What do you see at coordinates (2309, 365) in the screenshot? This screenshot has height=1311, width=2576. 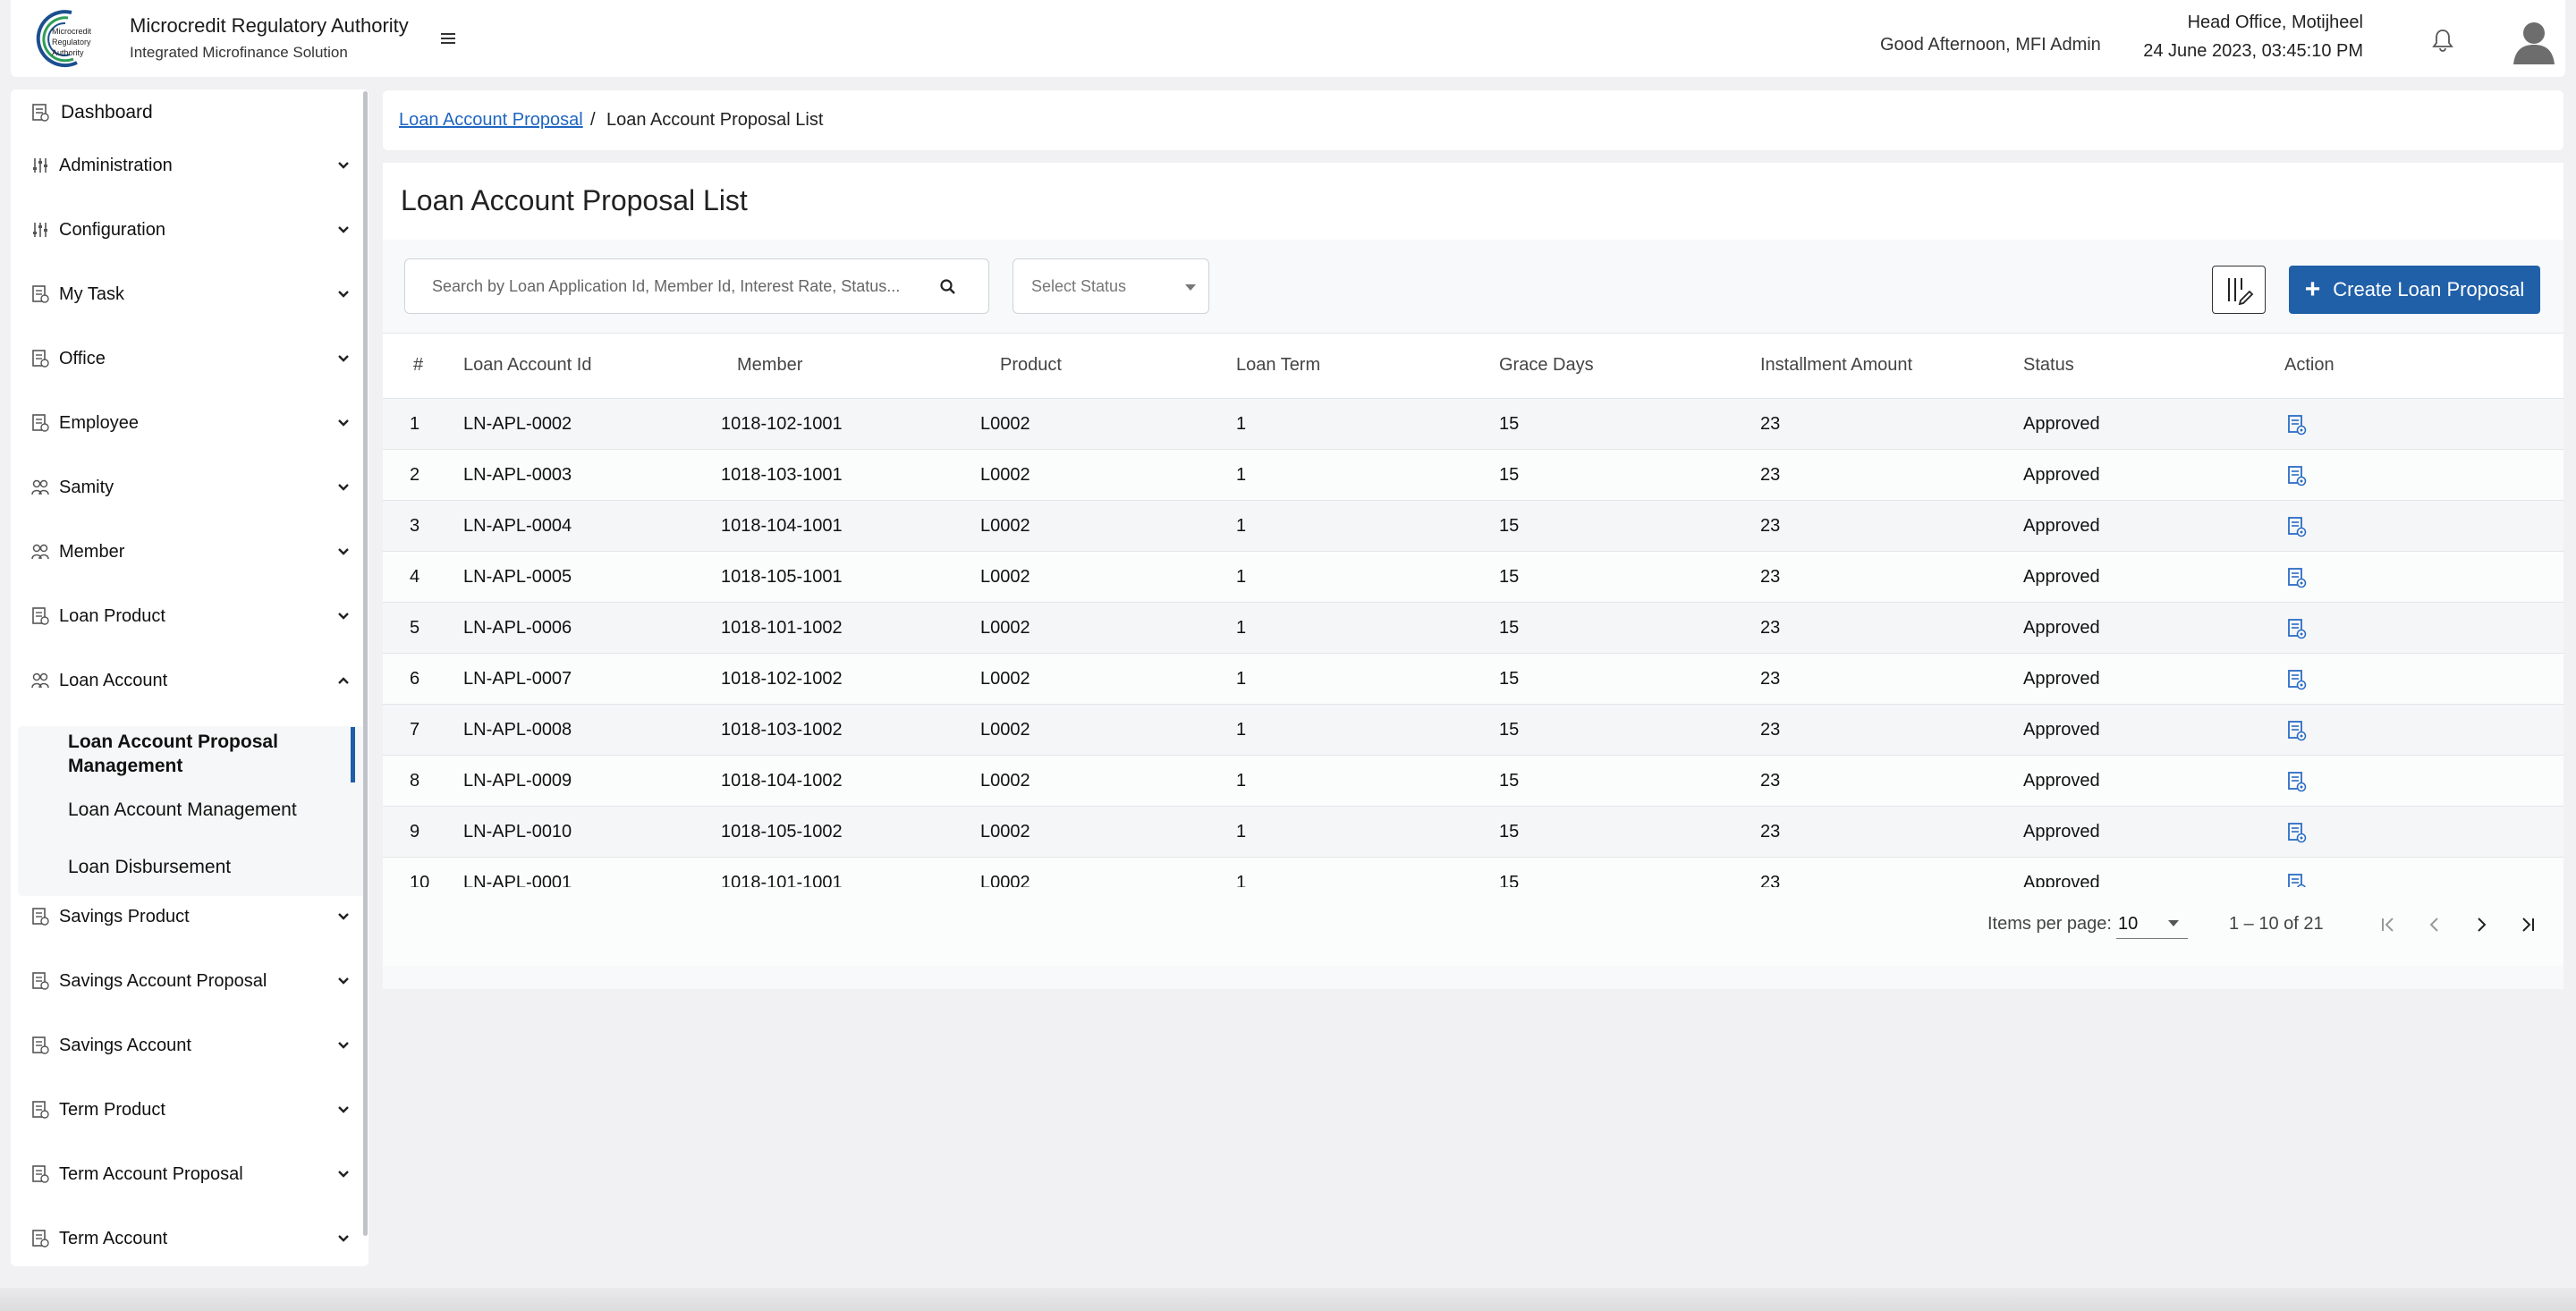 I see `column-header: Action` at bounding box center [2309, 365].